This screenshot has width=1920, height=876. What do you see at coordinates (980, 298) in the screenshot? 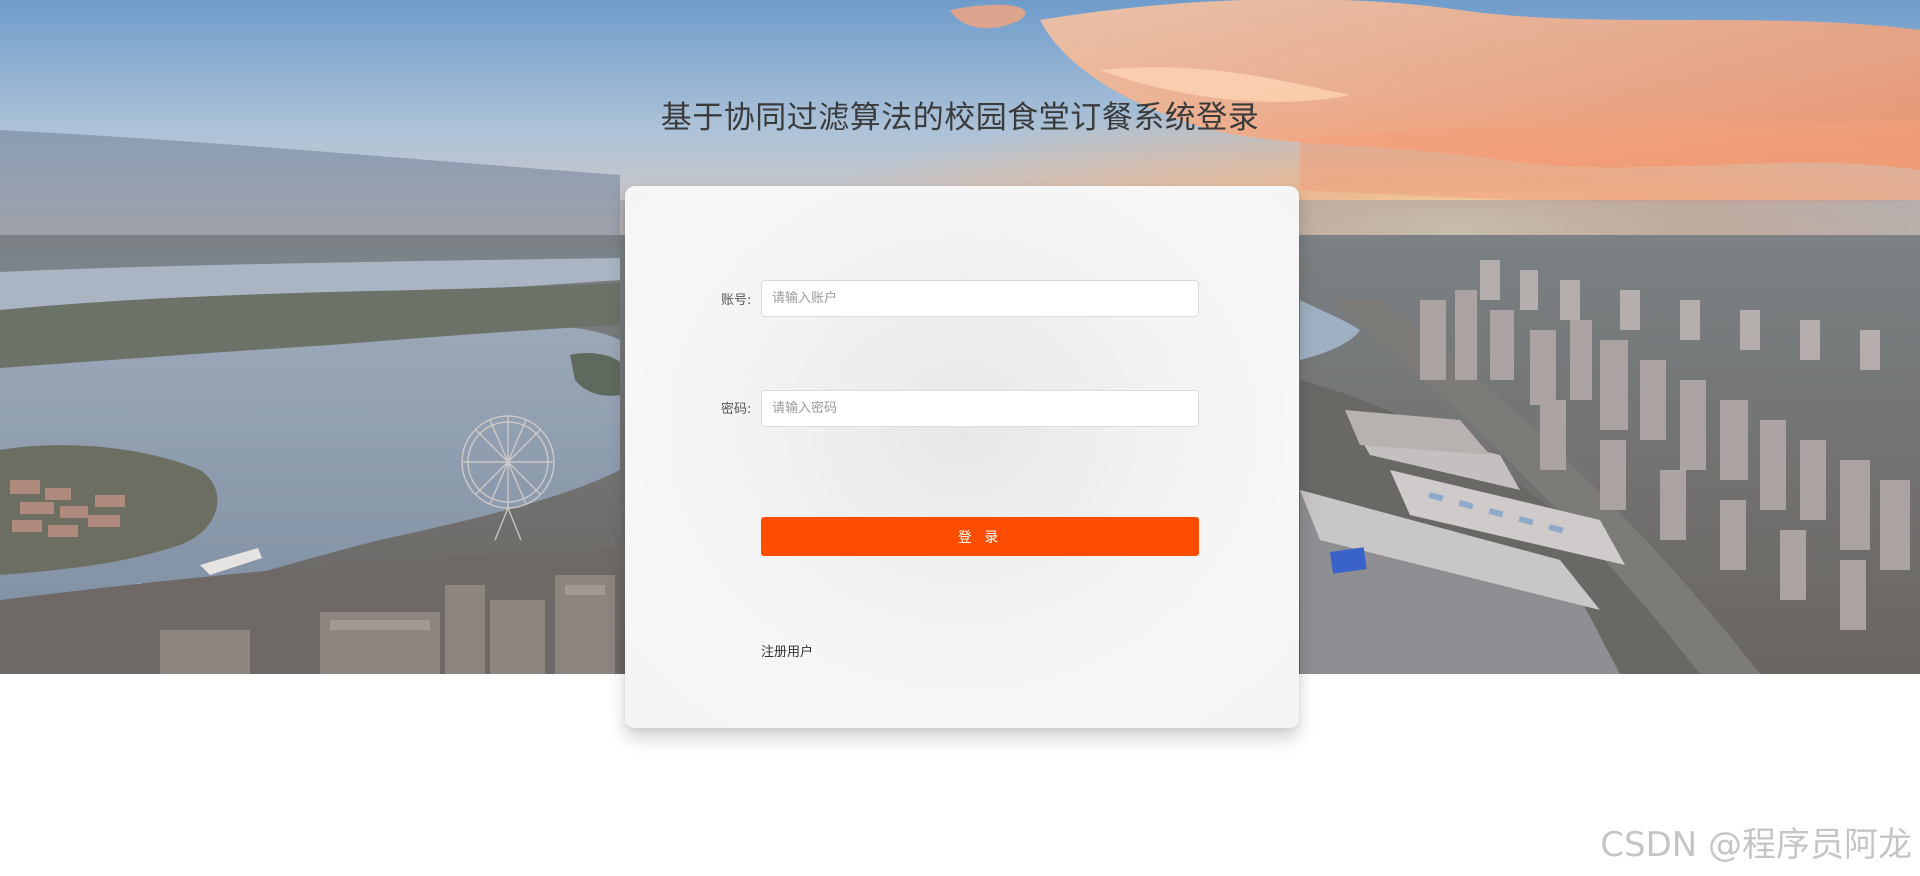
I see `account-input` at bounding box center [980, 298].